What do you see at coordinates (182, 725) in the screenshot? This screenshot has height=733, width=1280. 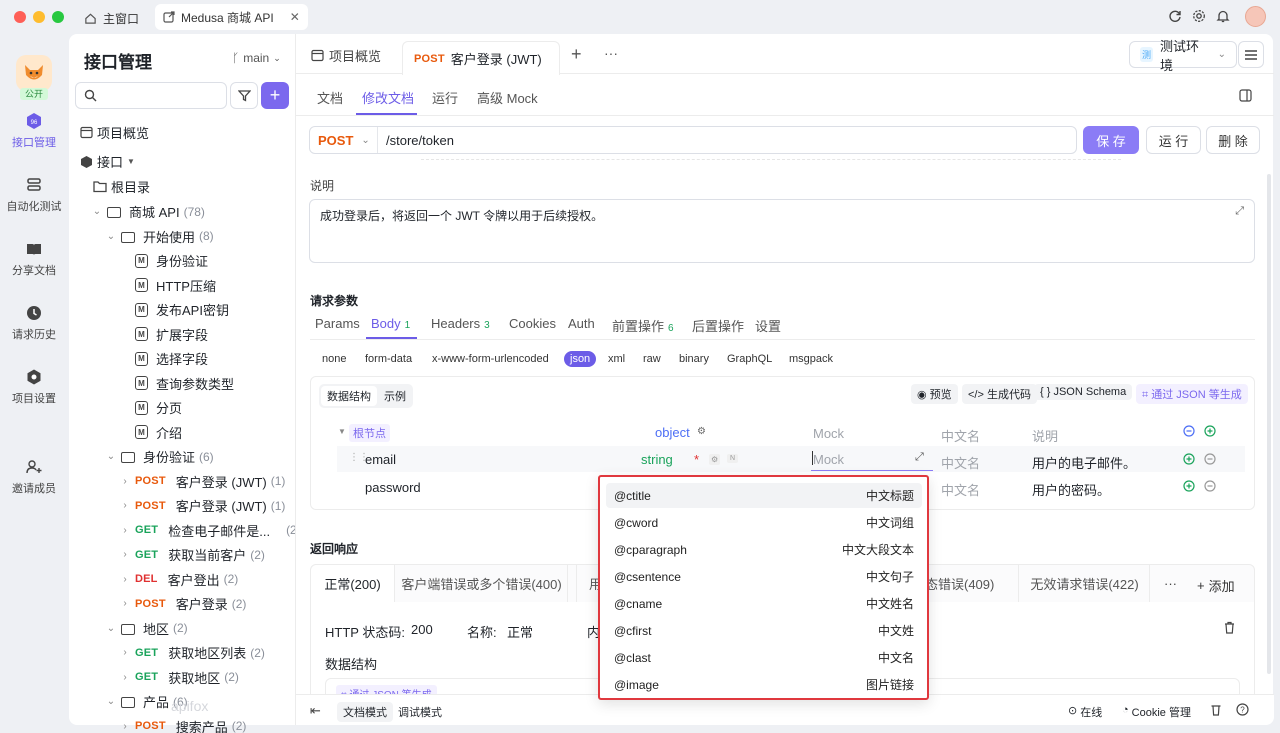 I see `tree-api-item: › POST 搜索产品 (2)` at bounding box center [182, 725].